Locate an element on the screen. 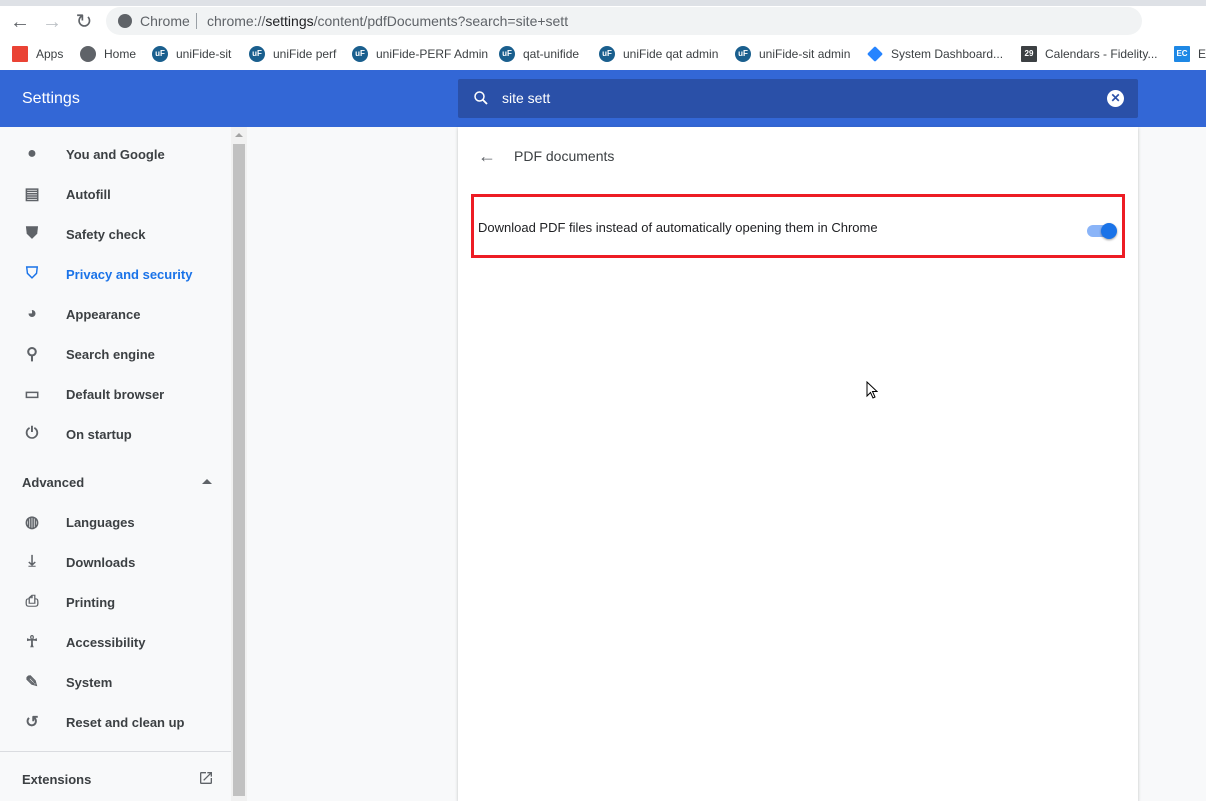  search-icon: ⚲ is located at coordinates (32, 354).